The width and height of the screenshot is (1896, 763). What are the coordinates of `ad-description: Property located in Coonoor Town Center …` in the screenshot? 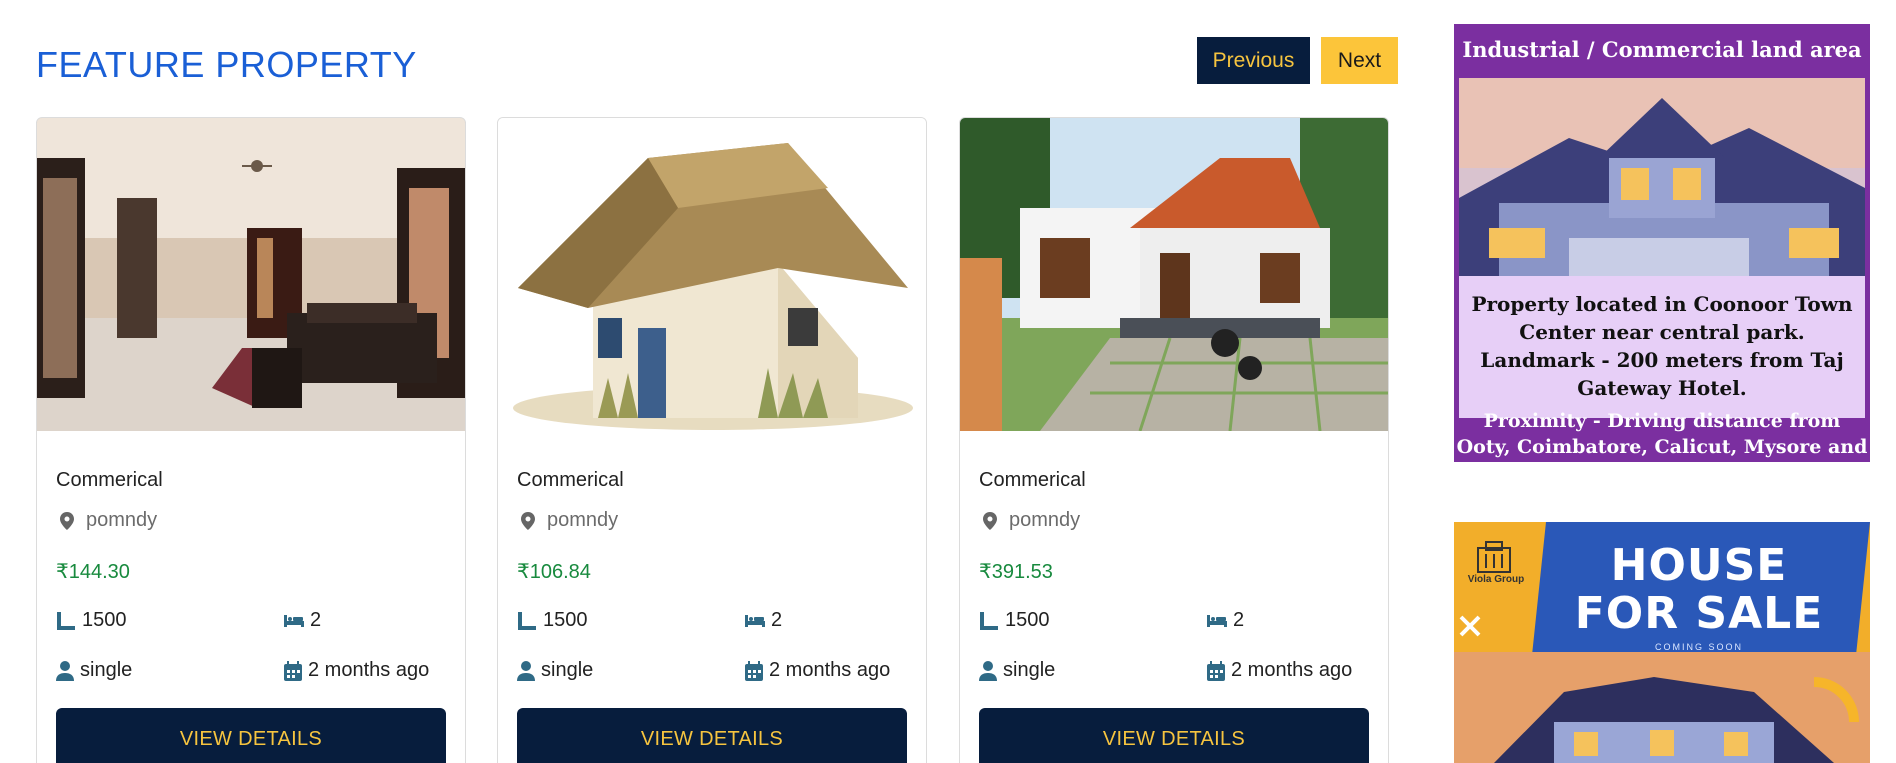 It's located at (1662, 347).